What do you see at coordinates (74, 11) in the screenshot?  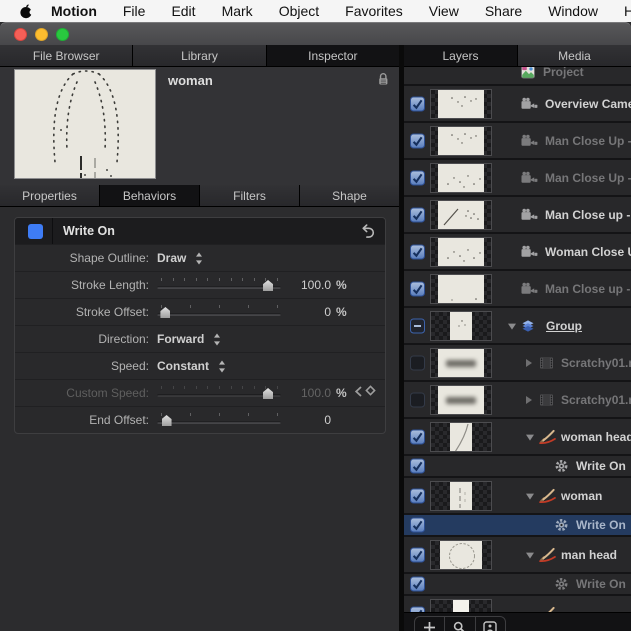 I see `menu-app-name: Motion` at bounding box center [74, 11].